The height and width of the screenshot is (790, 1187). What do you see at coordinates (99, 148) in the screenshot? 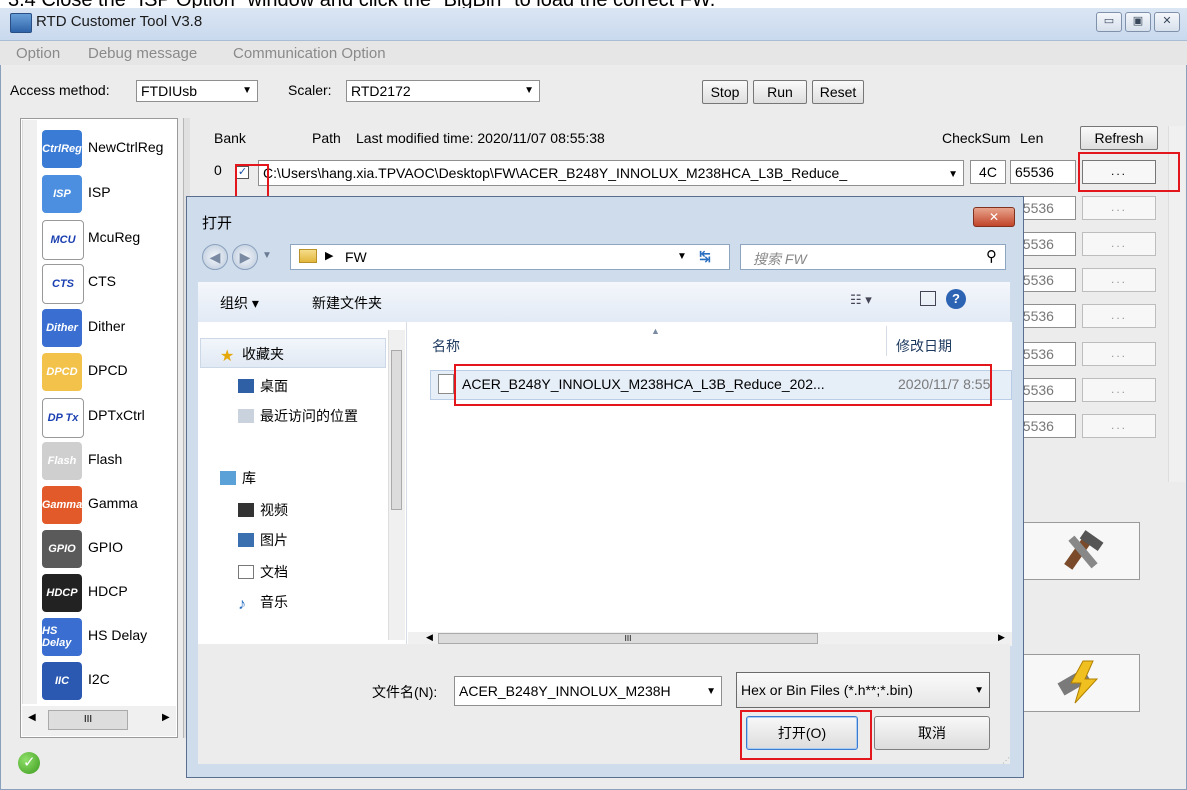
I see `sidebar-item-newctrlreg: CtrlReg NewCtrlReg` at bounding box center [99, 148].